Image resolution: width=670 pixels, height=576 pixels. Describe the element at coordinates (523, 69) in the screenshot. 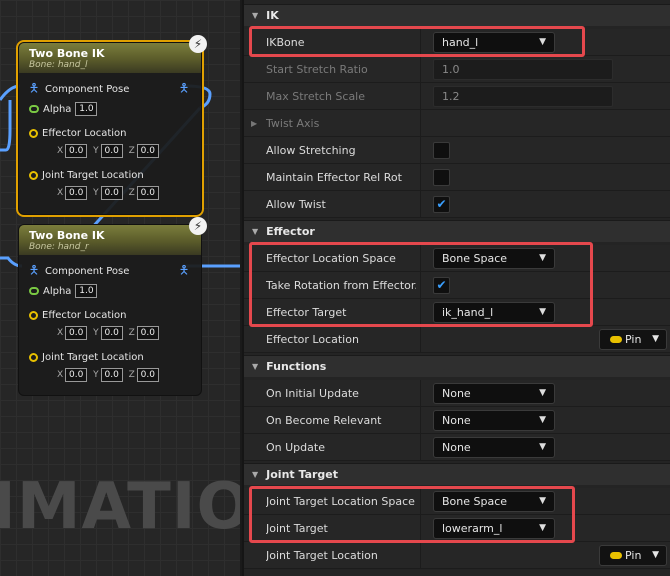

I see `start-stretch-ratio-field: 1.0` at that location.